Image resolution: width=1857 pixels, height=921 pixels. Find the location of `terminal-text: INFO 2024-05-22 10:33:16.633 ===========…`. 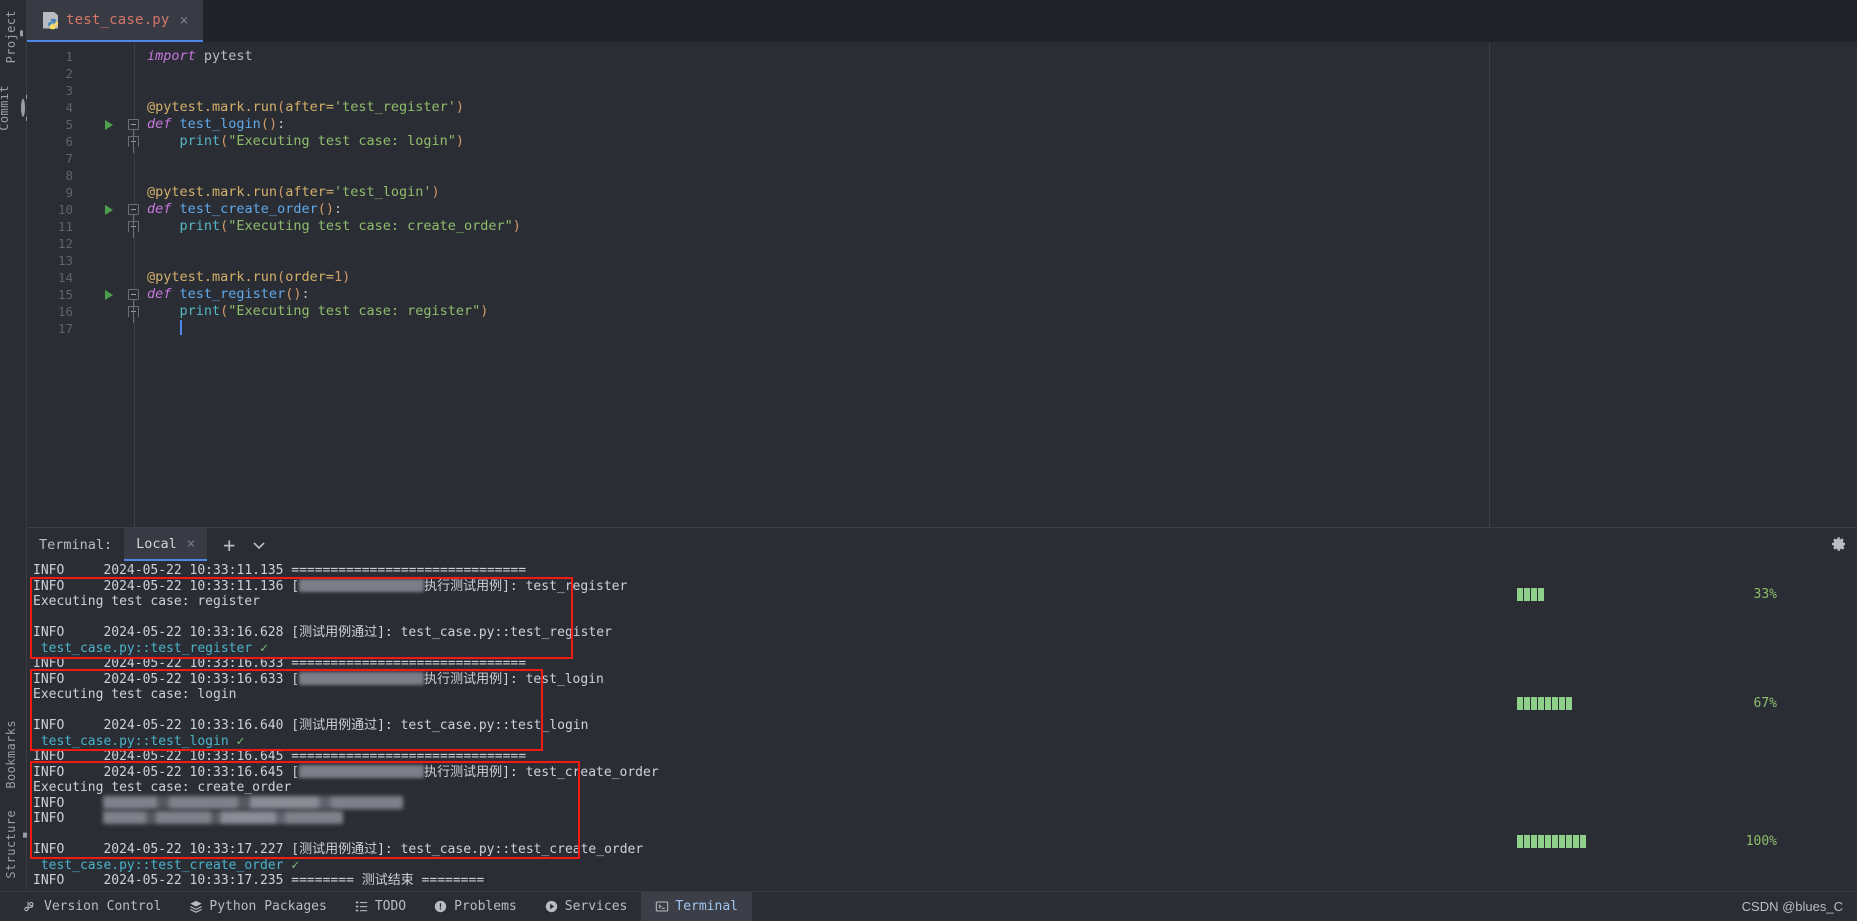

terminal-text: INFO 2024-05-22 10:33:16.633 ===========… is located at coordinates (280, 663).